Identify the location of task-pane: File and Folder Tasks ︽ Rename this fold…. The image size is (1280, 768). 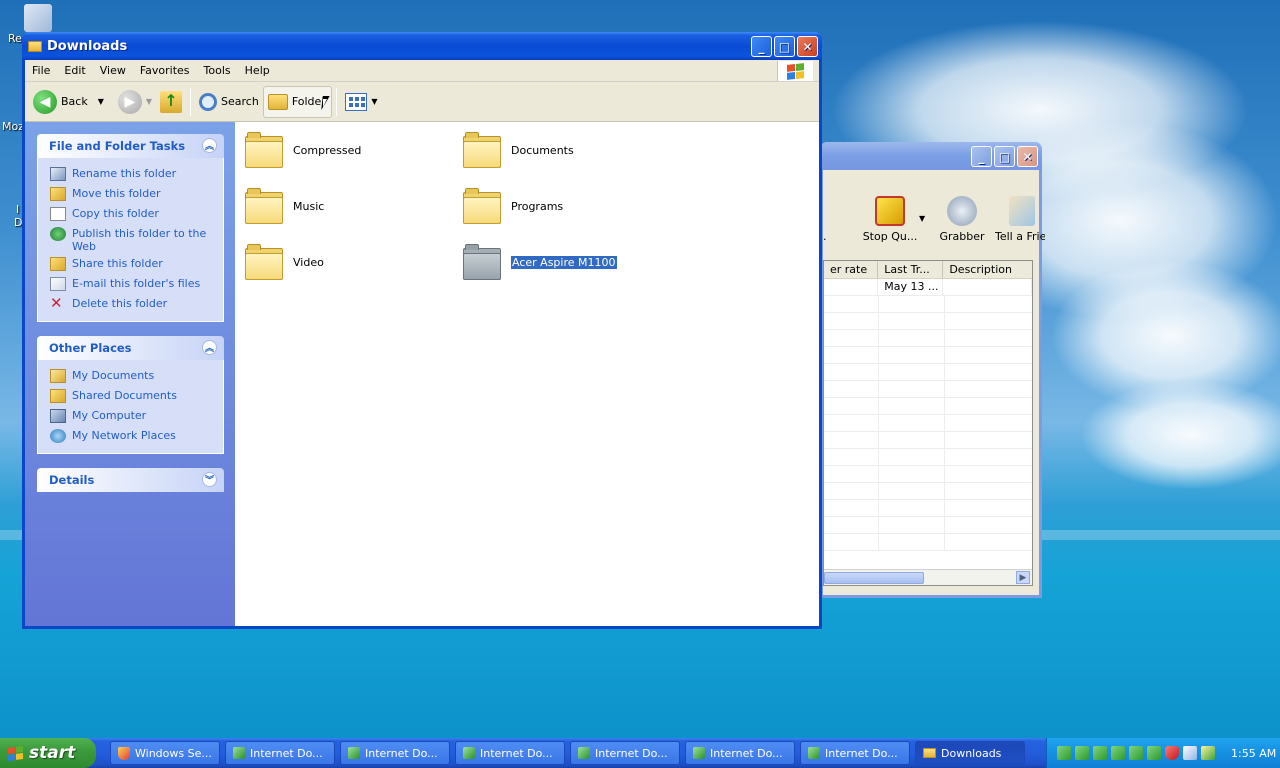
(130, 374).